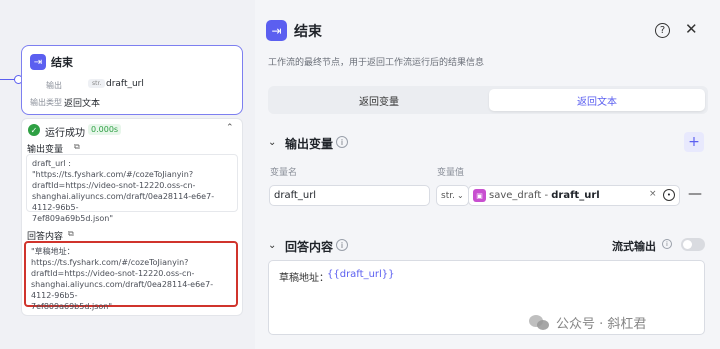 The width and height of the screenshot is (720, 349). Describe the element at coordinates (46, 102) in the screenshot. I see `end-node-type-label: 输出类型` at that location.